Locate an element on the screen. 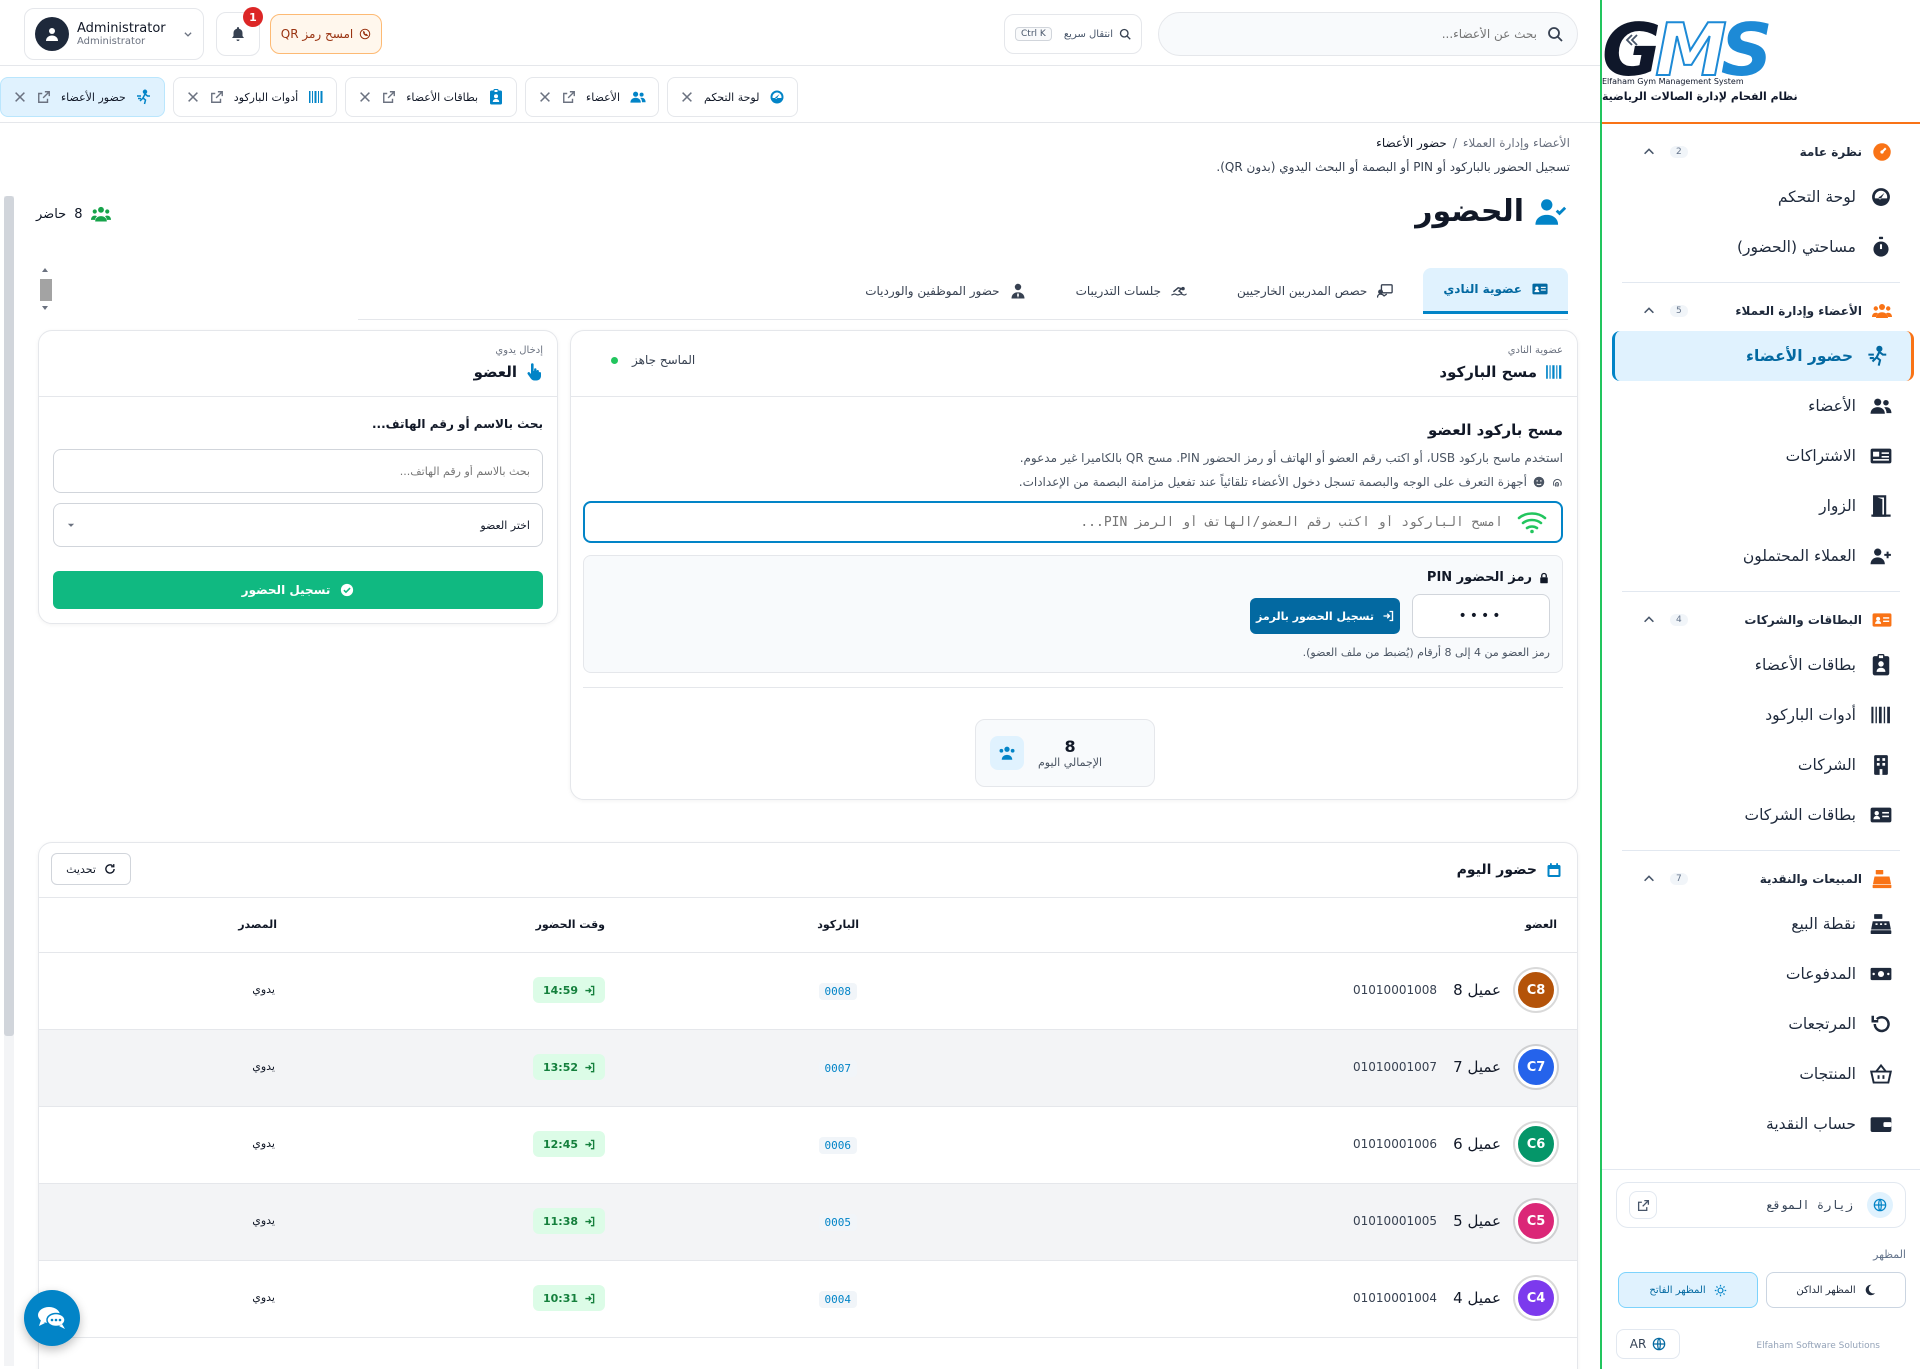  theme-light-button: المظهر الفاتح is located at coordinates (1688, 1290).